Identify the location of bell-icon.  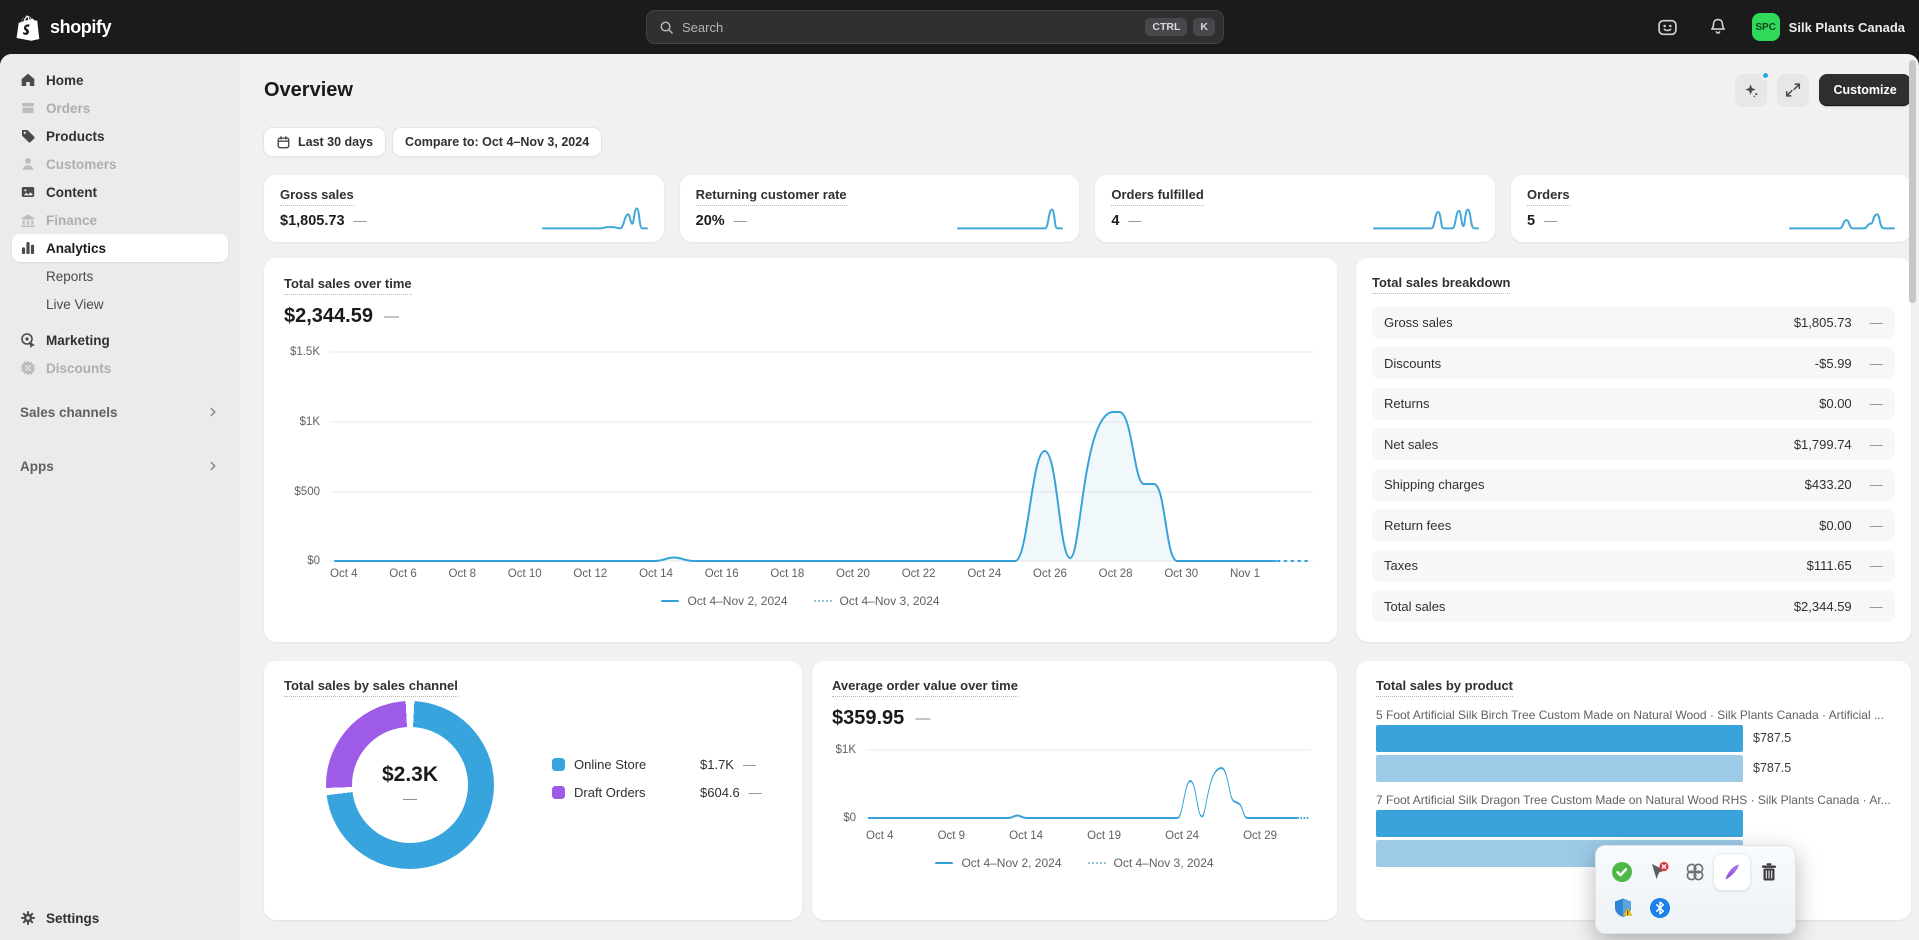
(1717, 26).